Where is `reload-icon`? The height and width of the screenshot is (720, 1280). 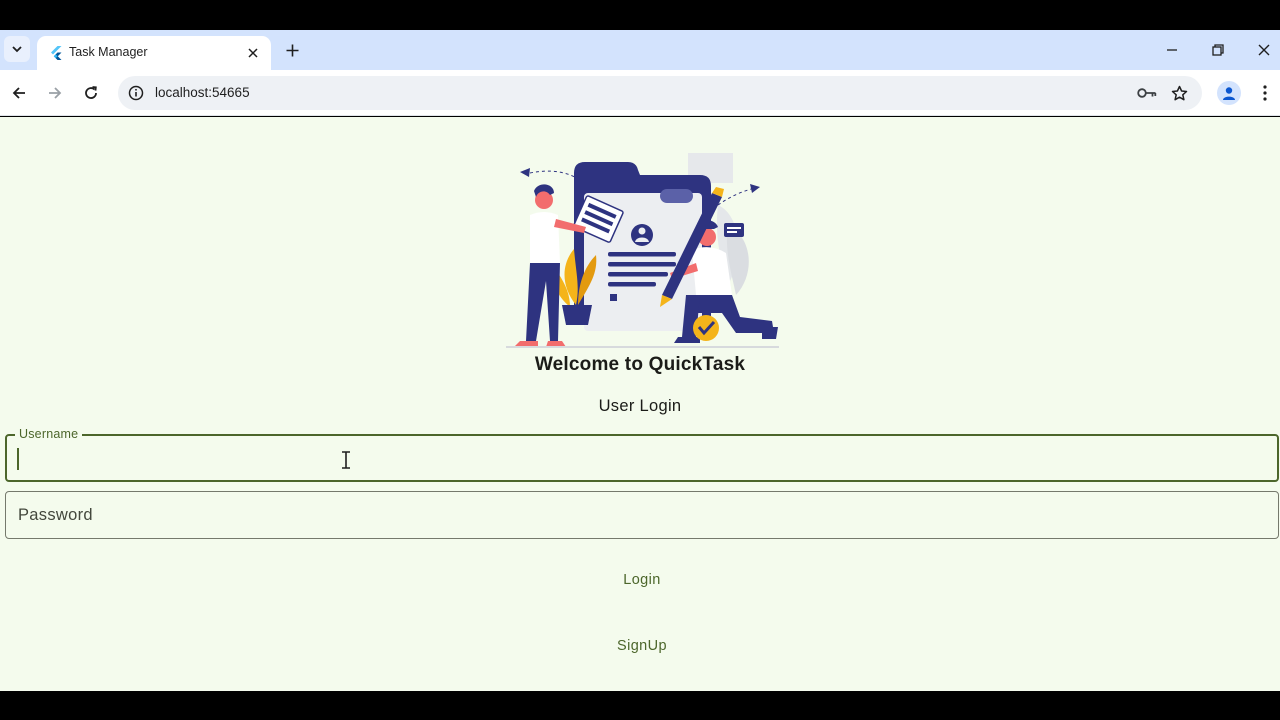
reload-icon is located at coordinates (91, 92).